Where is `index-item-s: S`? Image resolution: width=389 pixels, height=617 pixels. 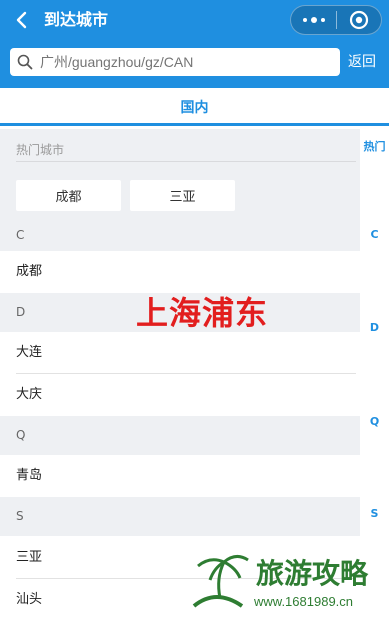
index-item-s: S is located at coordinates (374, 513).